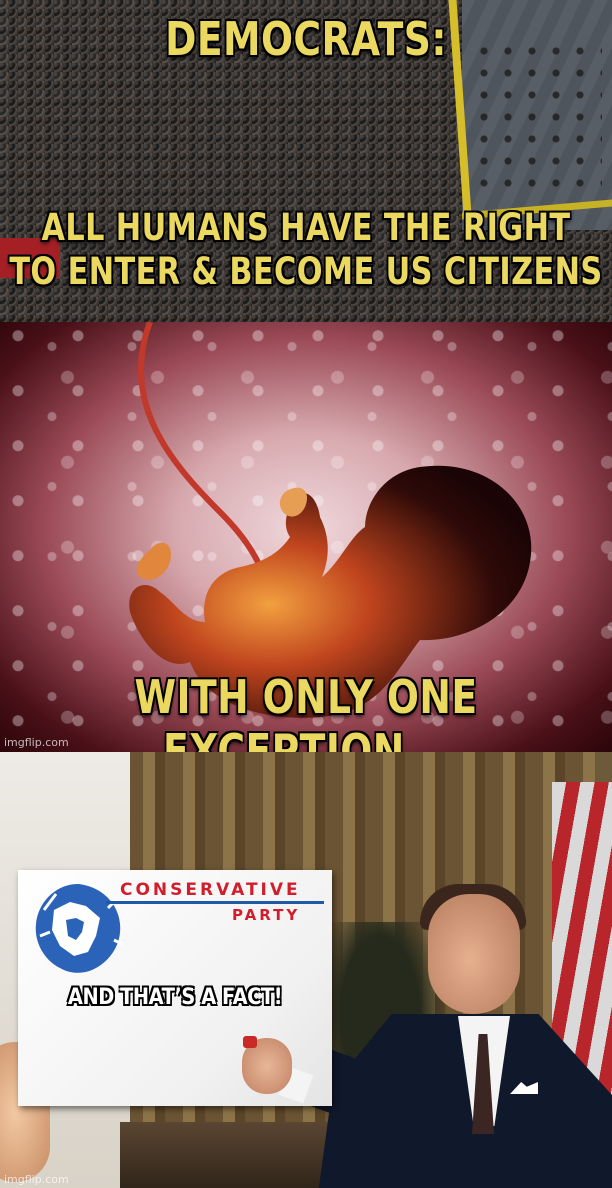 The height and width of the screenshot is (1188, 612). Describe the element at coordinates (36, 742) in the screenshot. I see `watermark: imgflip.com` at that location.